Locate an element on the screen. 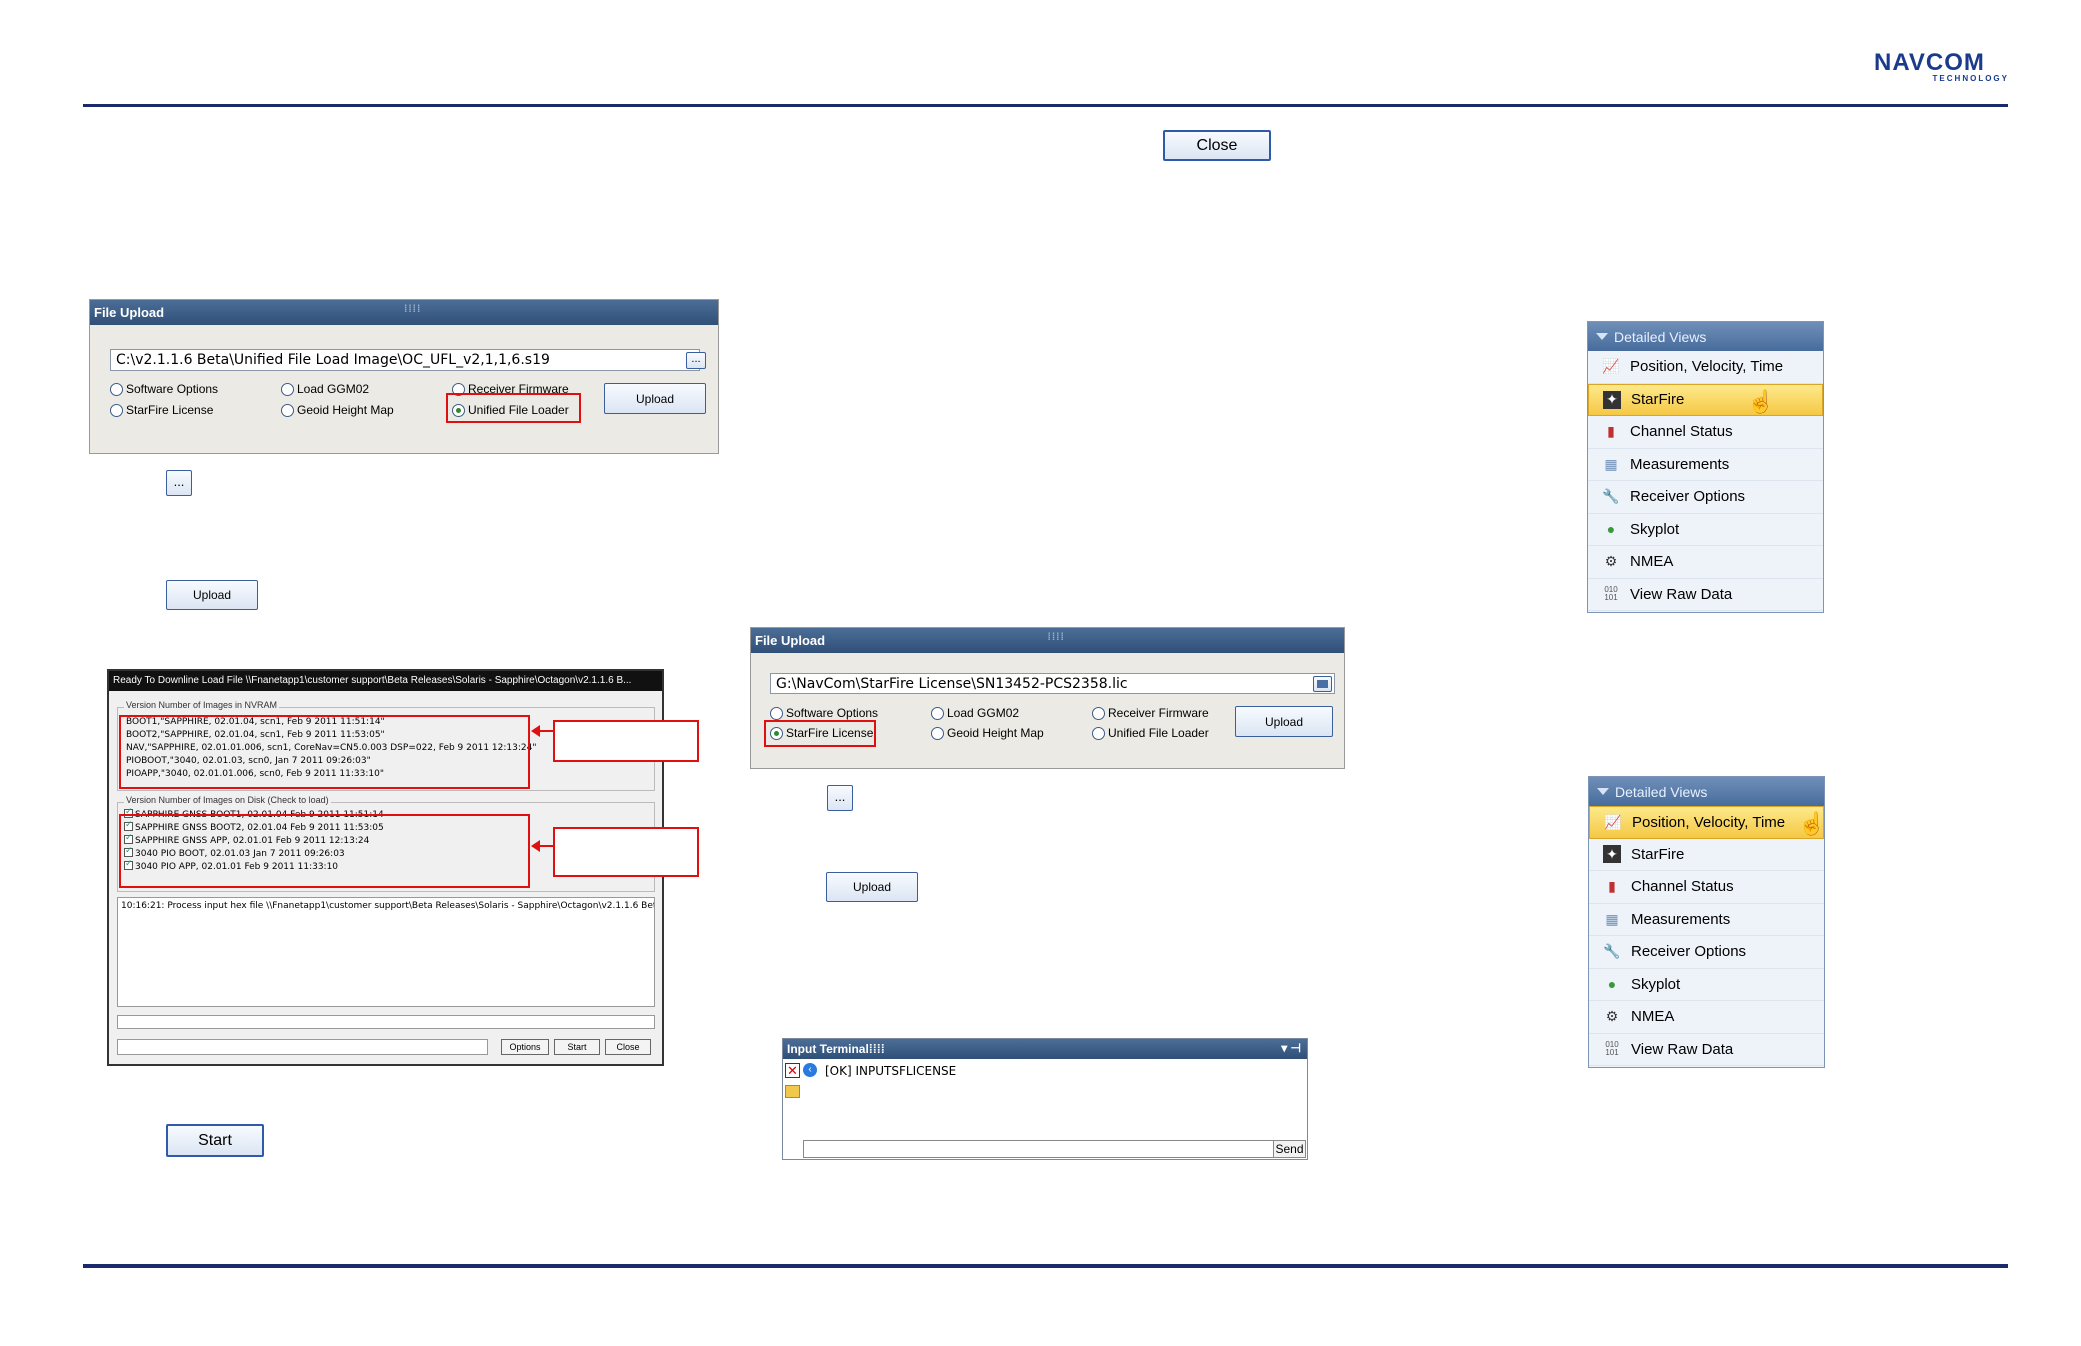  terminal-title: Input Terminal⁞⁞⁞⁞ ▾ ⊣ is located at coordinates (1045, 1049).